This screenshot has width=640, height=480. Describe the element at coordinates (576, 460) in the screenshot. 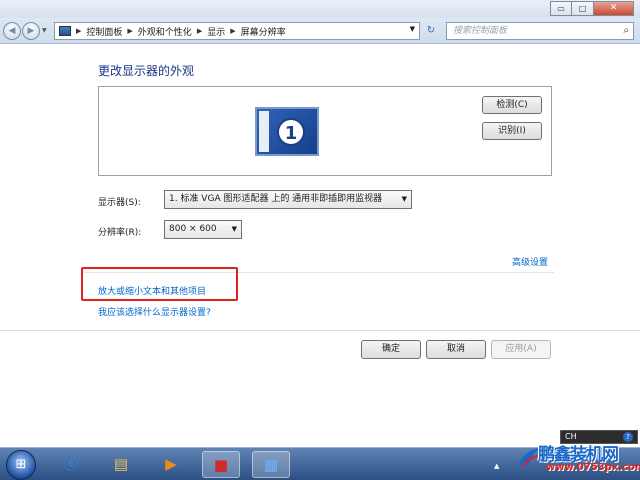

I see `watermark: 鹏鑫装机网 www.0753px.com` at that location.